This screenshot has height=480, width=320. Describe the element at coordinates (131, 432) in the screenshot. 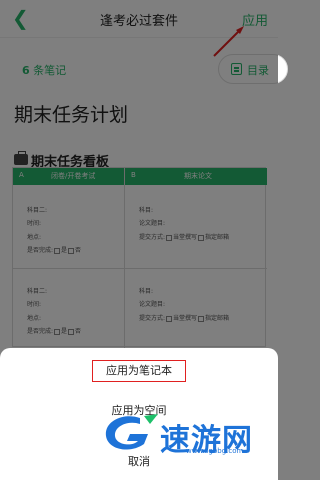

I see `watermark-logo-icon` at that location.